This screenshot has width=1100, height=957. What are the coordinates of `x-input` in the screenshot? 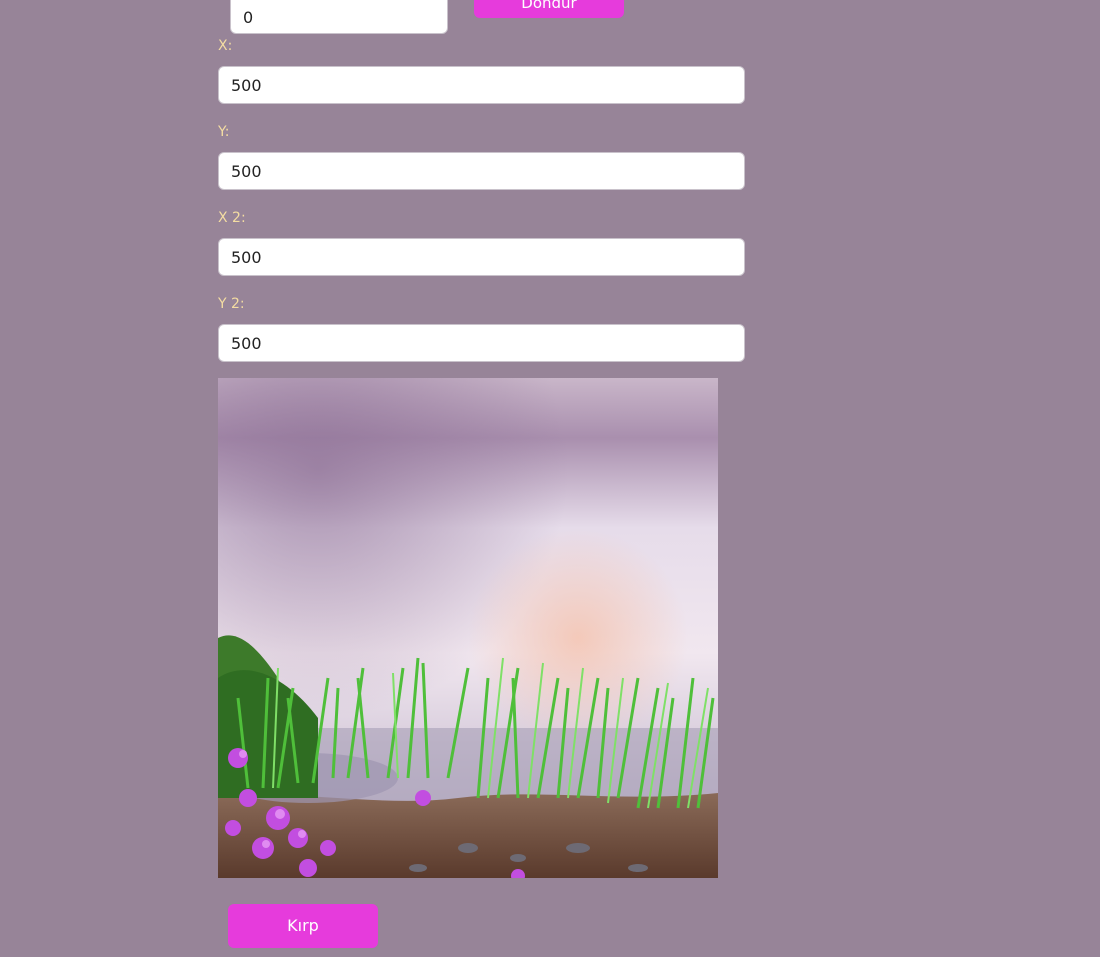 It's located at (481, 85).